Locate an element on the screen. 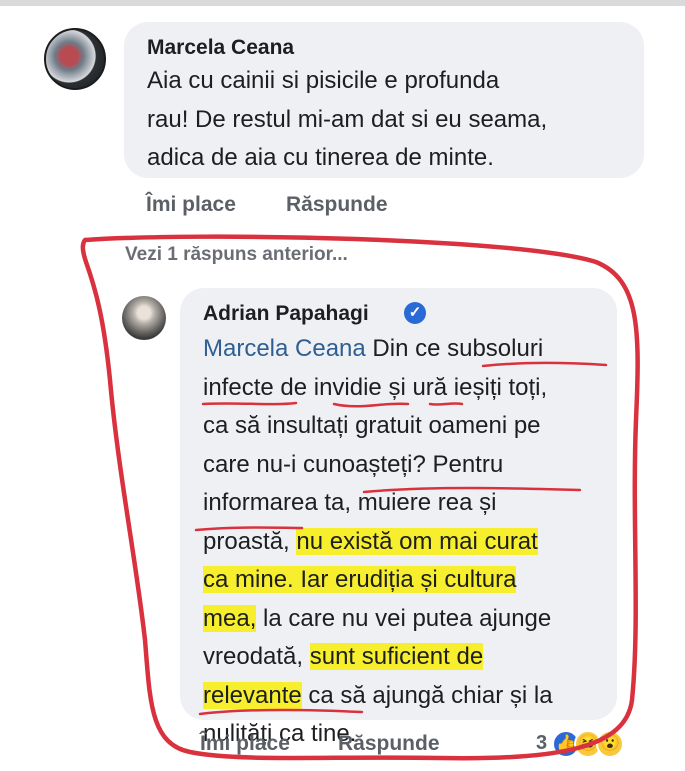 This screenshot has width=685, height=771. comment-2-line-2: infecte de invidie și ură ieșiți toți, is located at coordinates (375, 387).